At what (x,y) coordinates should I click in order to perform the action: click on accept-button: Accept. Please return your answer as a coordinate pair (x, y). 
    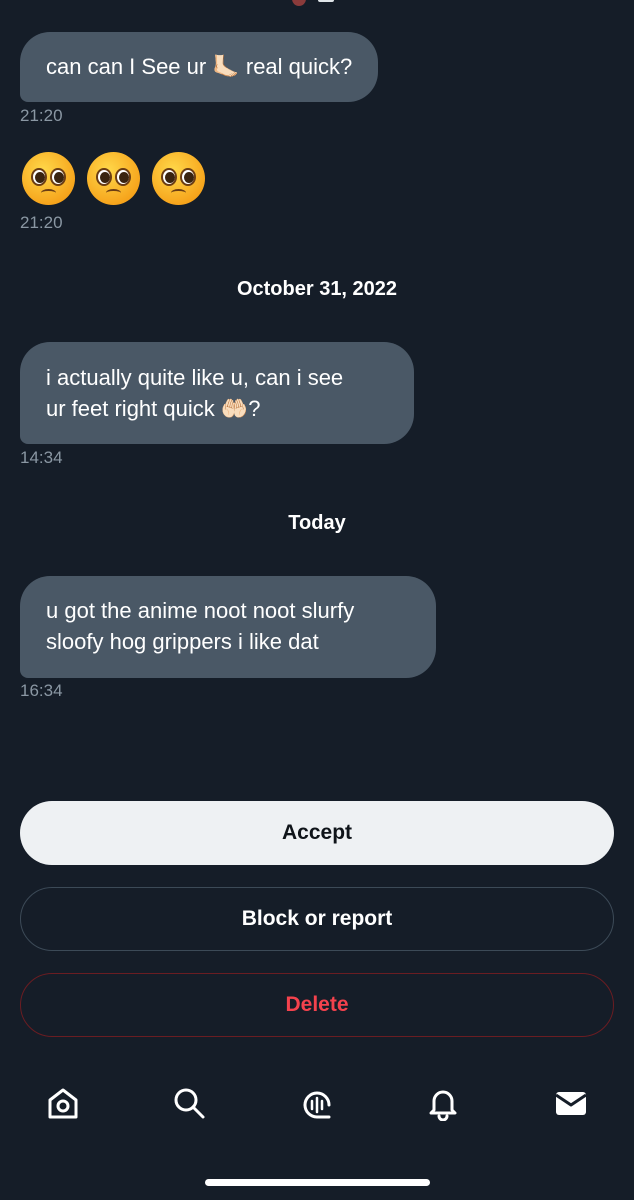
    Looking at the image, I should click on (317, 833).